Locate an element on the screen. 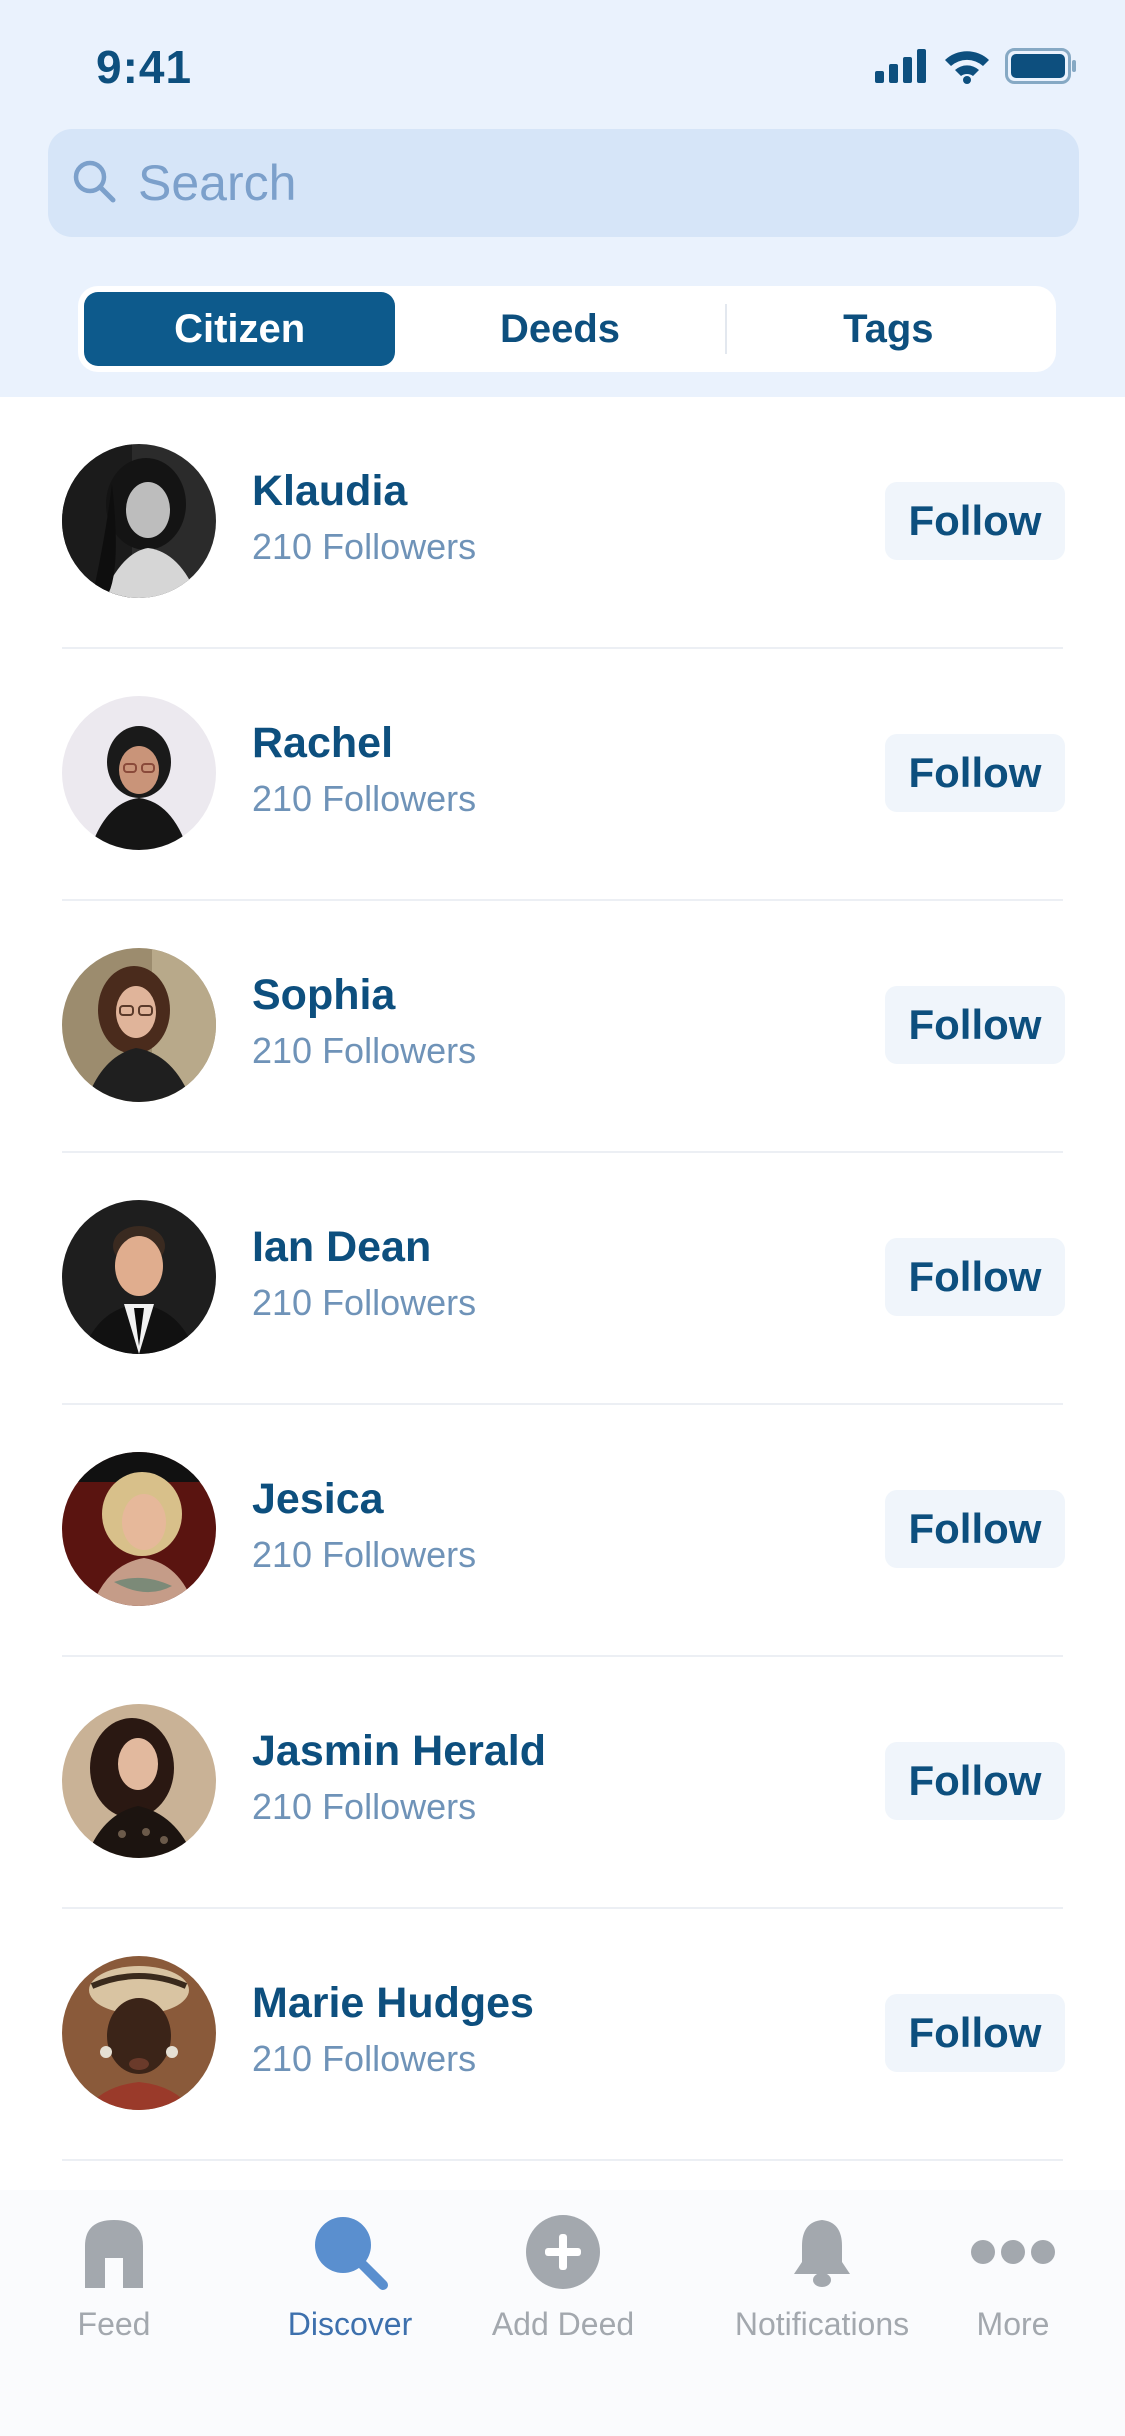 This screenshot has height=2436, width=1125. battery-icon is located at coordinates (1041, 68).